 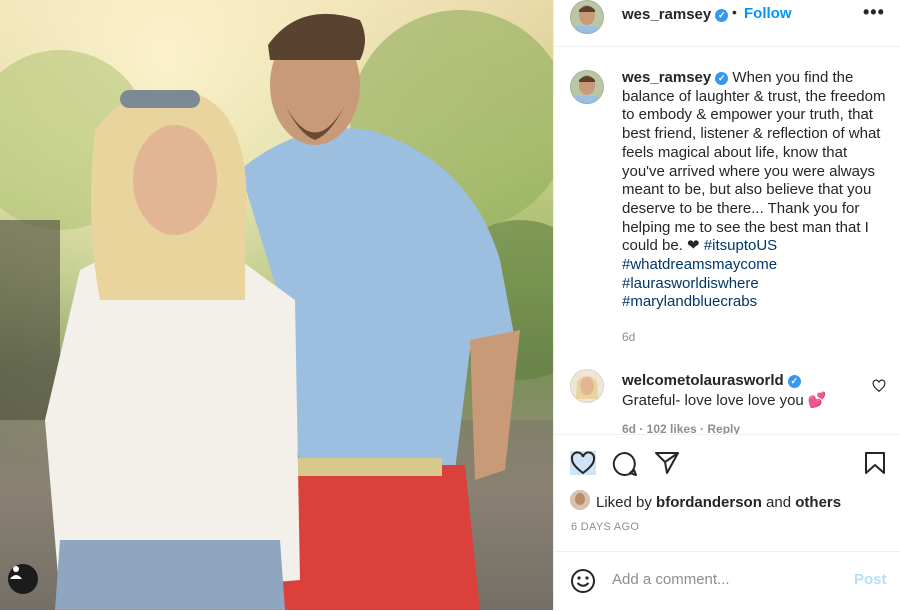 What do you see at coordinates (875, 463) in the screenshot?
I see `bookmark-icon` at bounding box center [875, 463].